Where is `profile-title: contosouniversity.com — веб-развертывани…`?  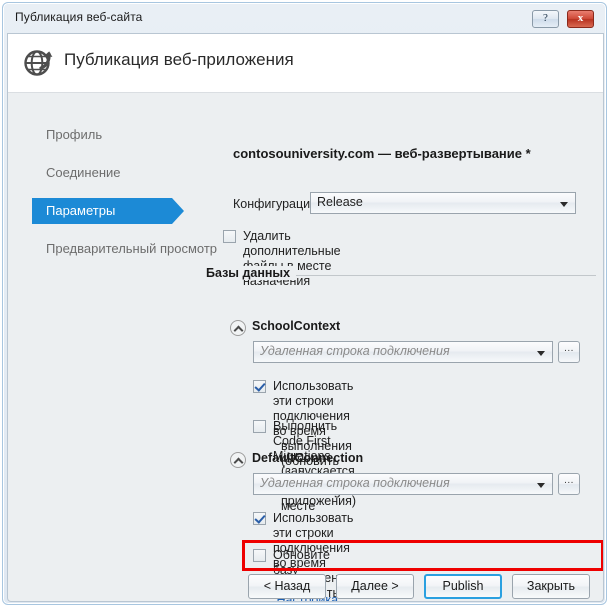
profile-title: contosouniversity.com — веб-развертывани… is located at coordinates (382, 153).